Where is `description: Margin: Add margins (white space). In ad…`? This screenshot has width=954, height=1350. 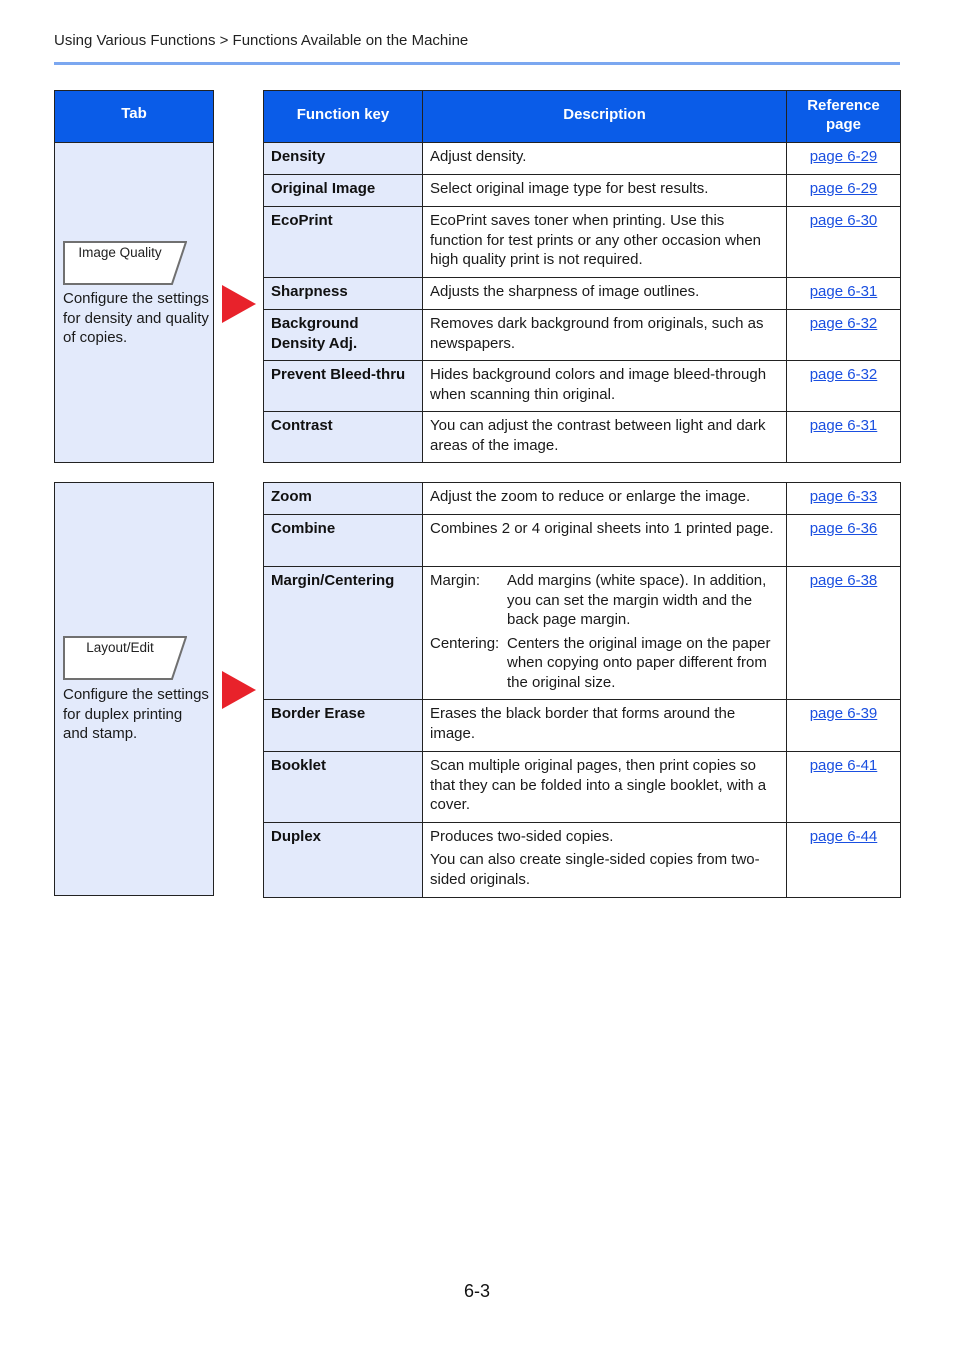
description: Margin: Add margins (white space). In ad… is located at coordinates (604, 633).